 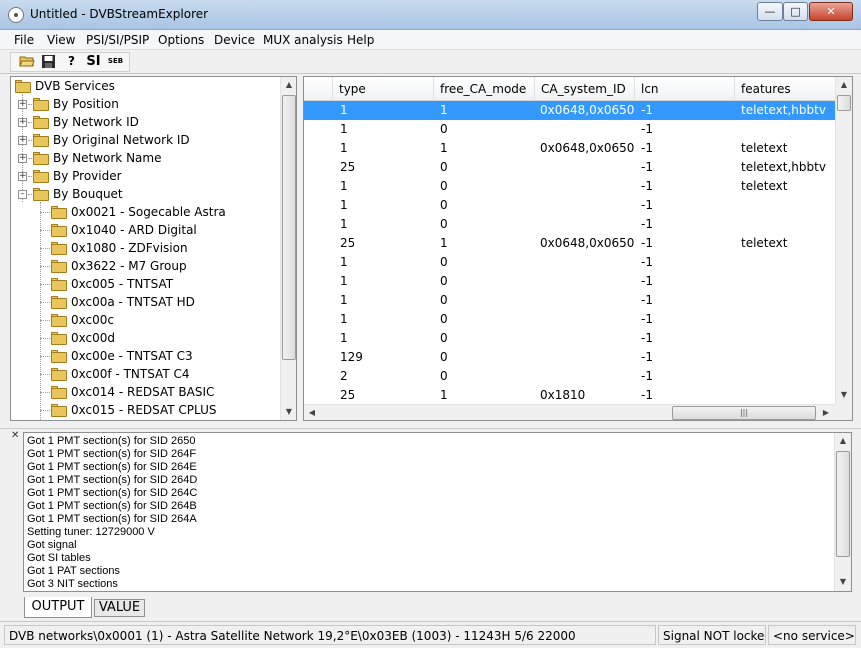 I want to click on help-button: ?, so click(x=71, y=61).